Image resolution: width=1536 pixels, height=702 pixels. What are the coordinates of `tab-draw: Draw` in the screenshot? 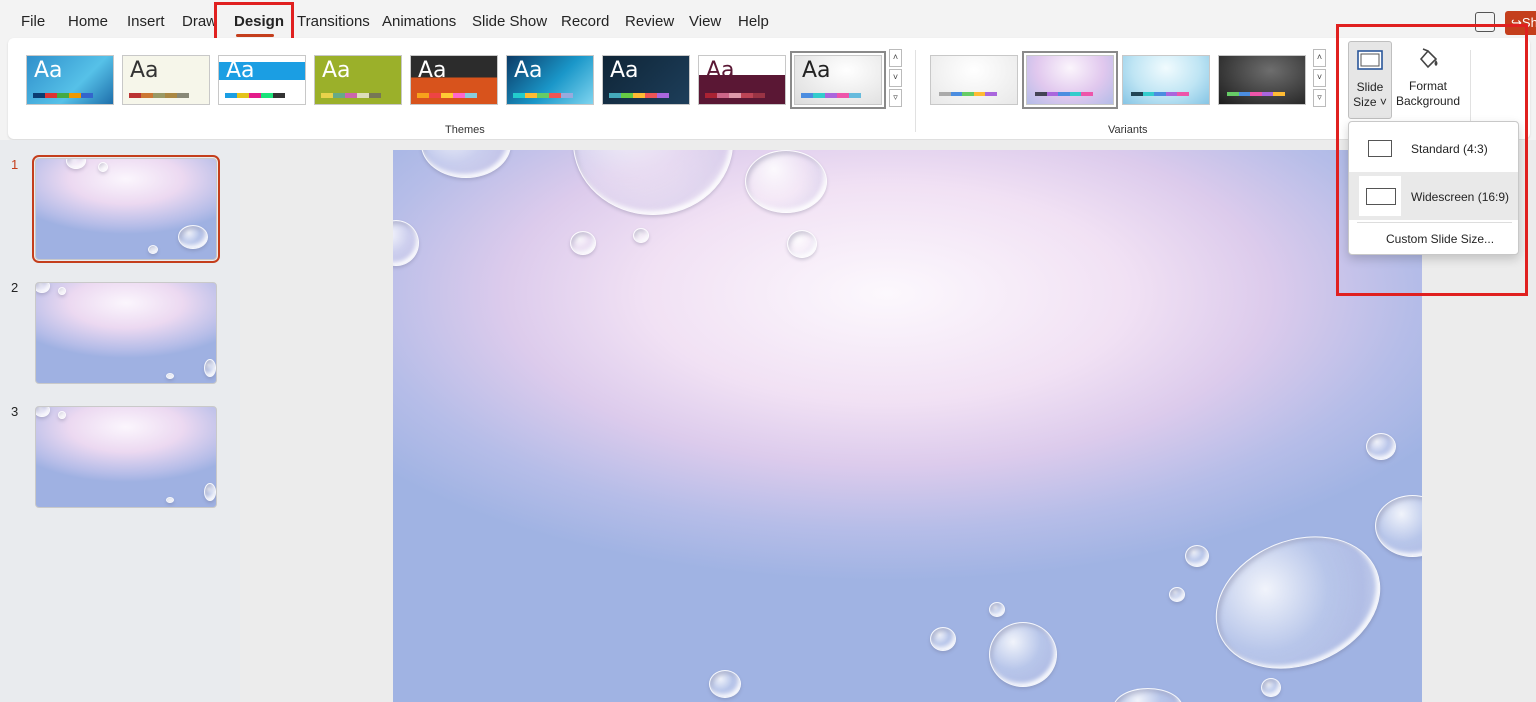 It's located at (199, 21).